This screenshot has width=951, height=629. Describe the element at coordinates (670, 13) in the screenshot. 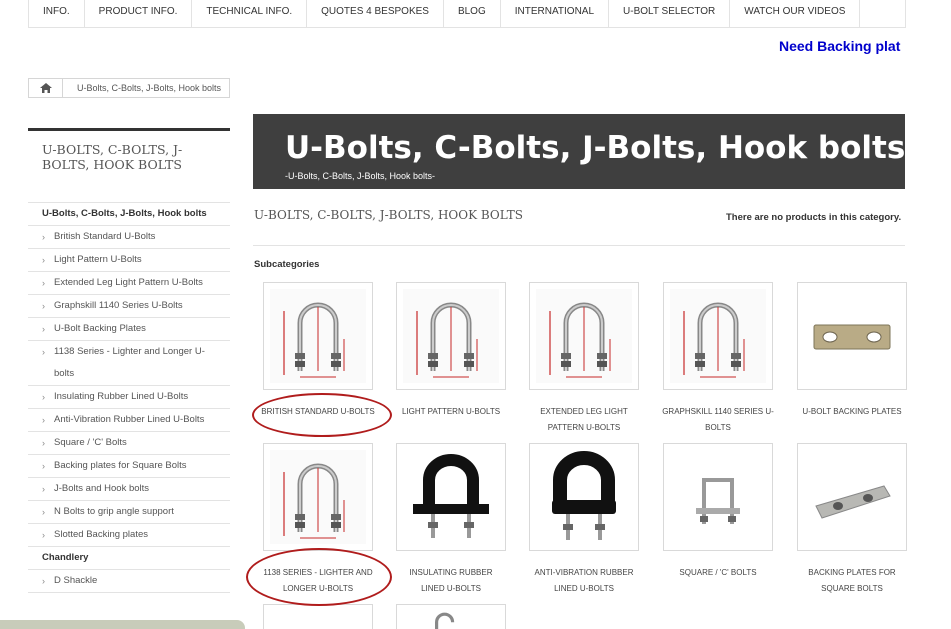

I see `nav-ubolt-selector: U-BOLT SELECTOR` at that location.